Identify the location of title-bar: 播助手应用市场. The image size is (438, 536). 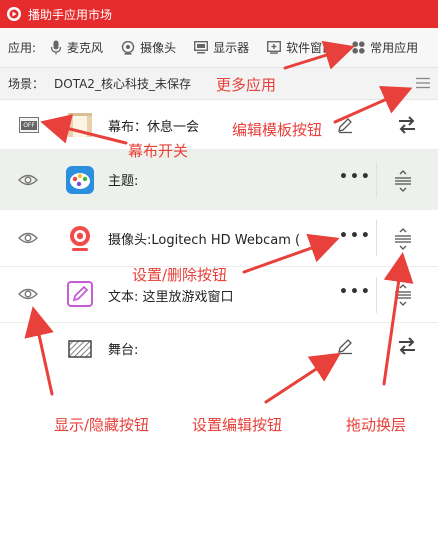
(219, 14).